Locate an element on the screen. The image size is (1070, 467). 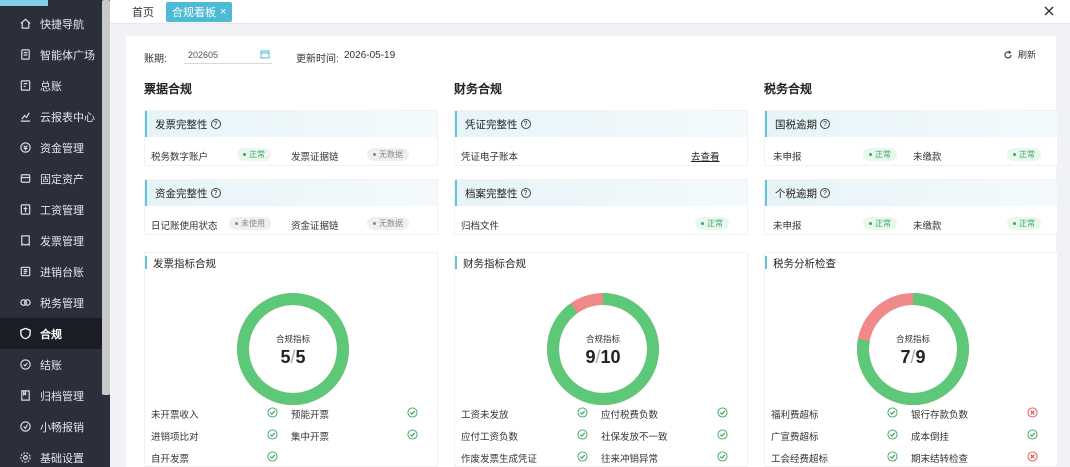
sidebar-item-label: 云报表中心 is located at coordinates (67, 117).